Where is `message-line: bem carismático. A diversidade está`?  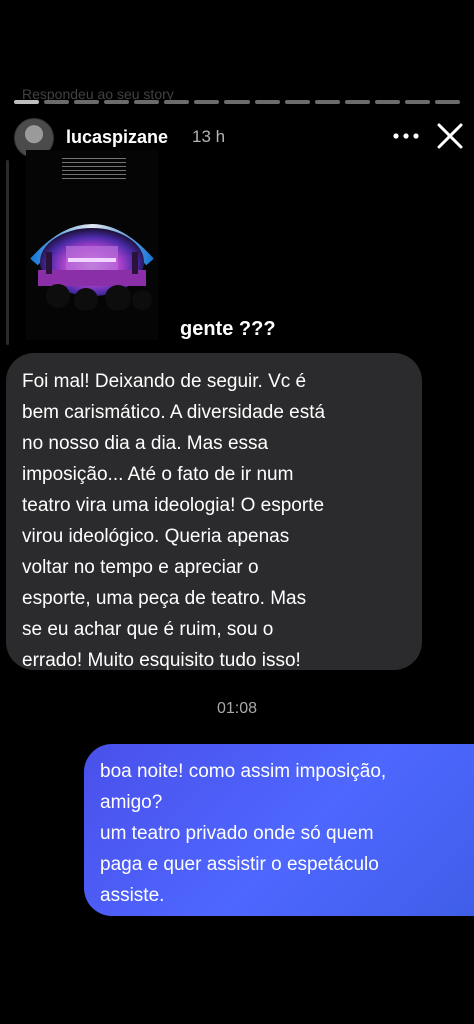
message-line: bem carismático. A diversidade está is located at coordinates (174, 412).